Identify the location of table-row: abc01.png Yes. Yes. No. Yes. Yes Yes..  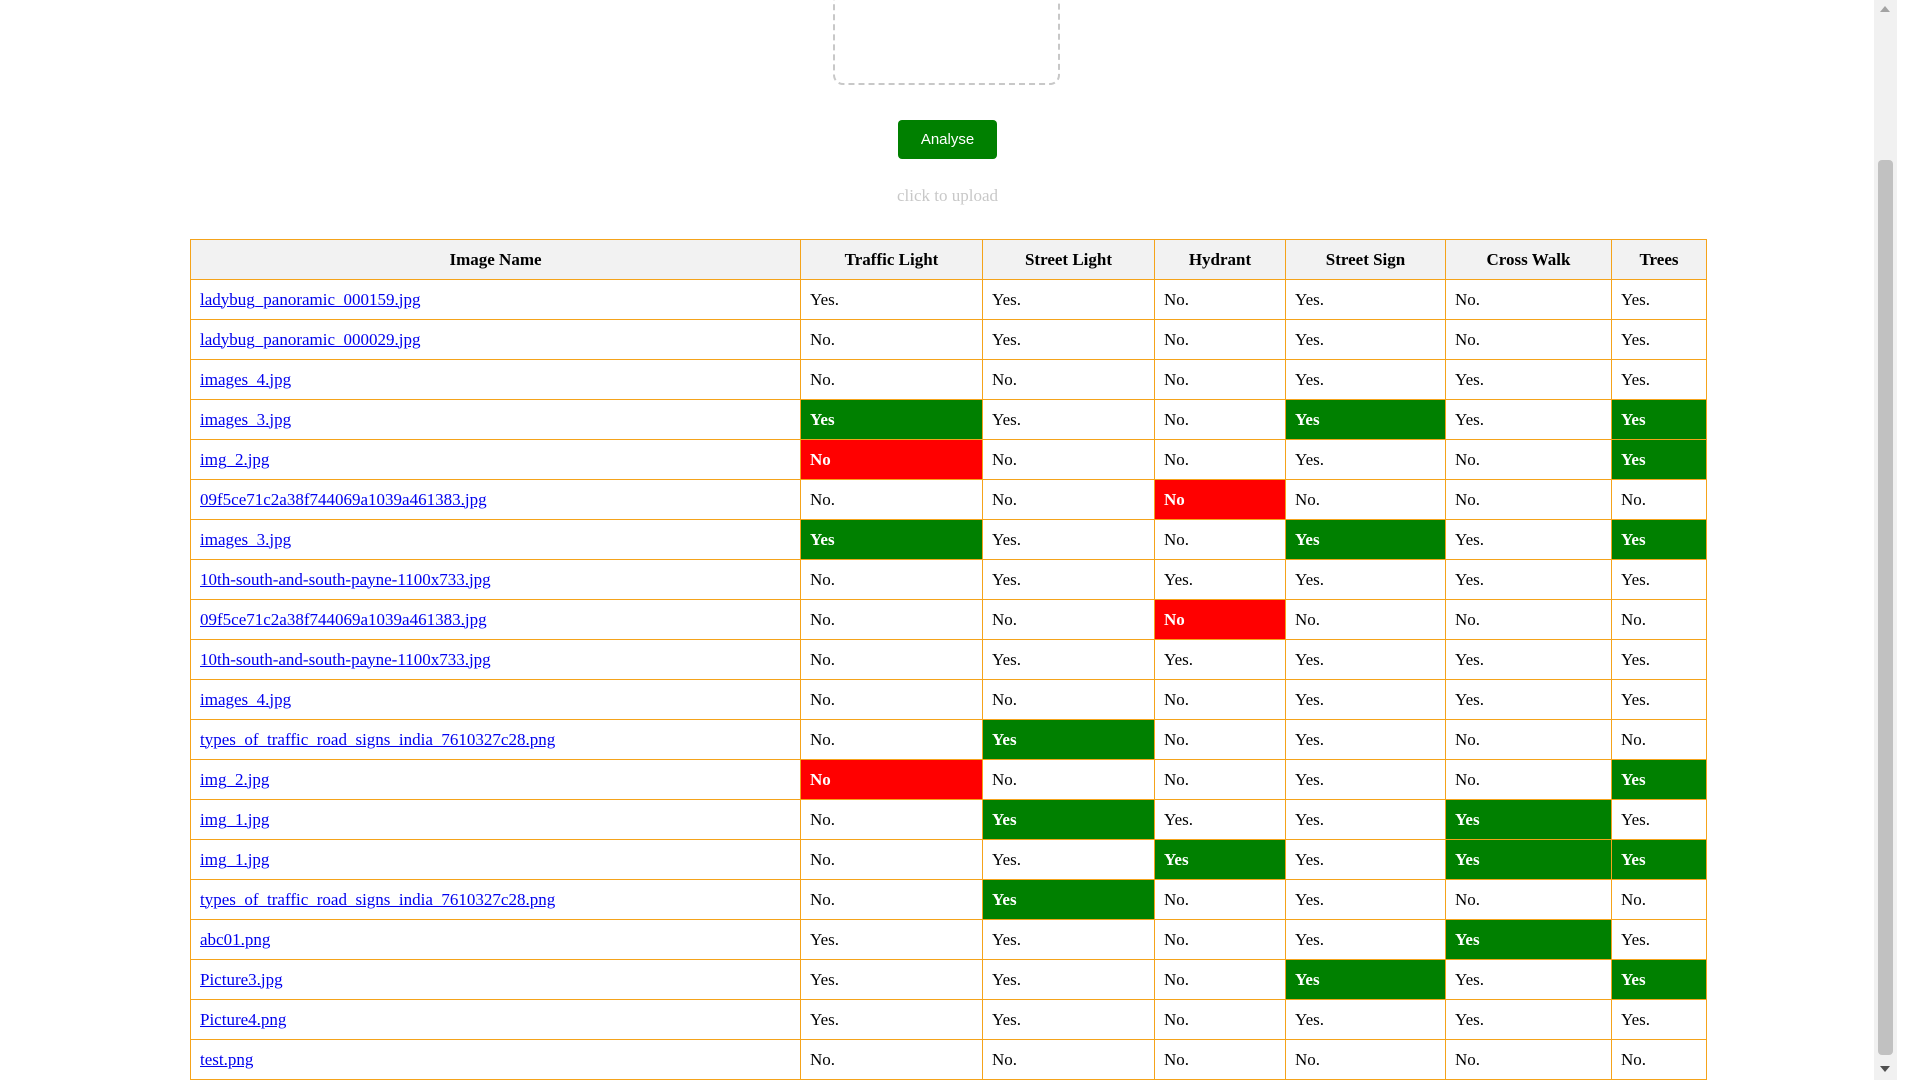
(948, 939).